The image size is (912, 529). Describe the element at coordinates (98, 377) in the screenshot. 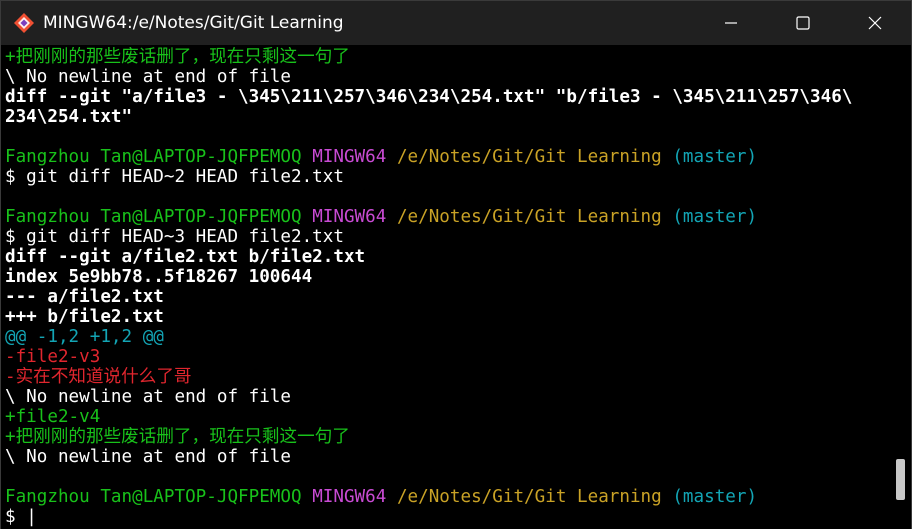

I see `terminal-text-segment: -实在不知道说什么了哥` at that location.